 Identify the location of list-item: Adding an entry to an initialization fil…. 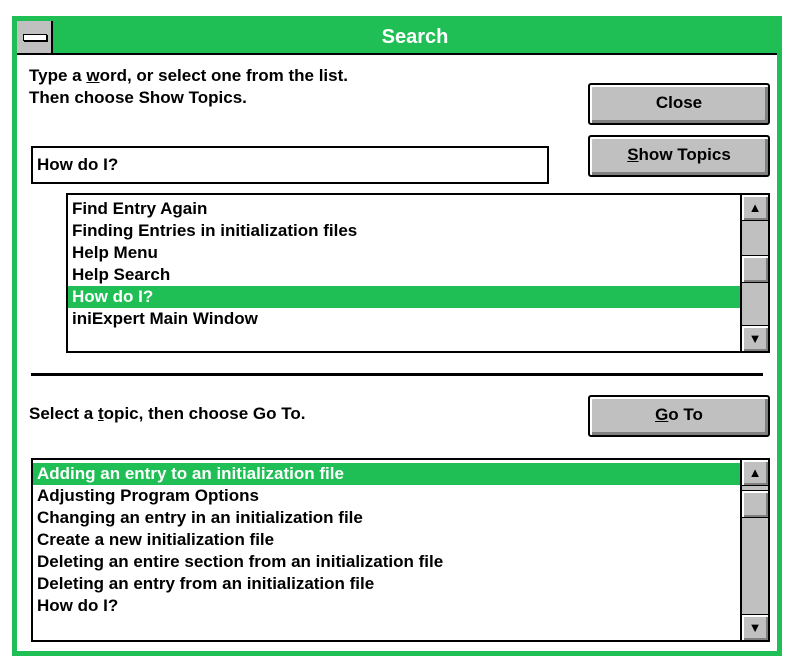
(386, 474).